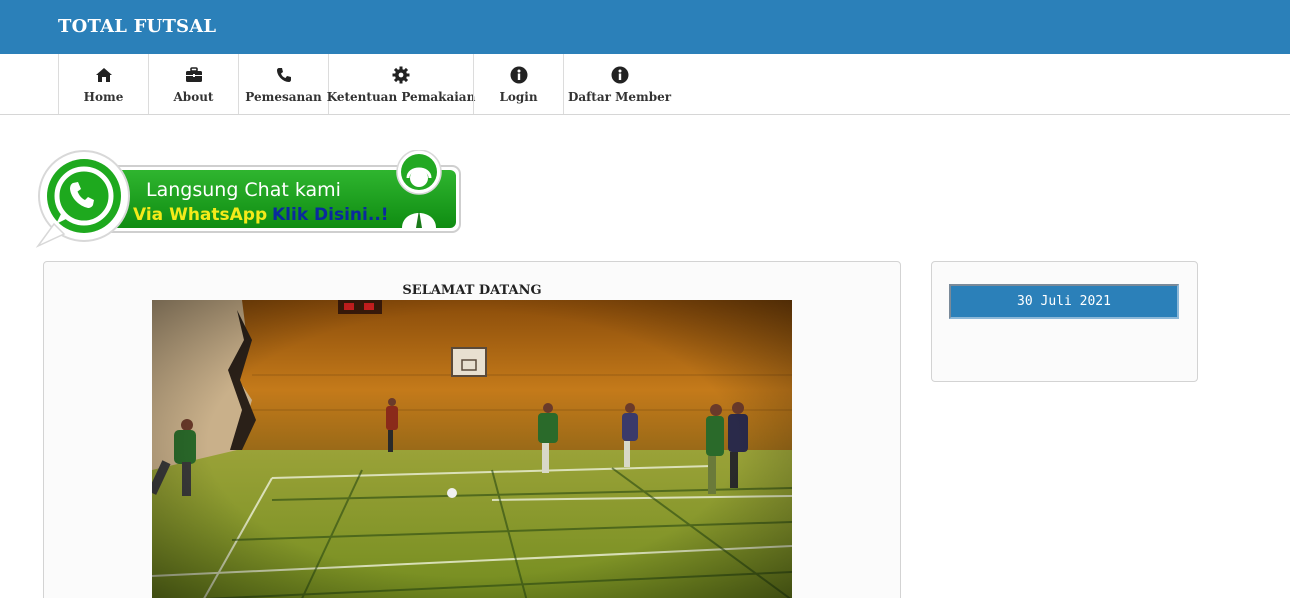  Describe the element at coordinates (103, 97) in the screenshot. I see `nav-label-home: Home` at that location.